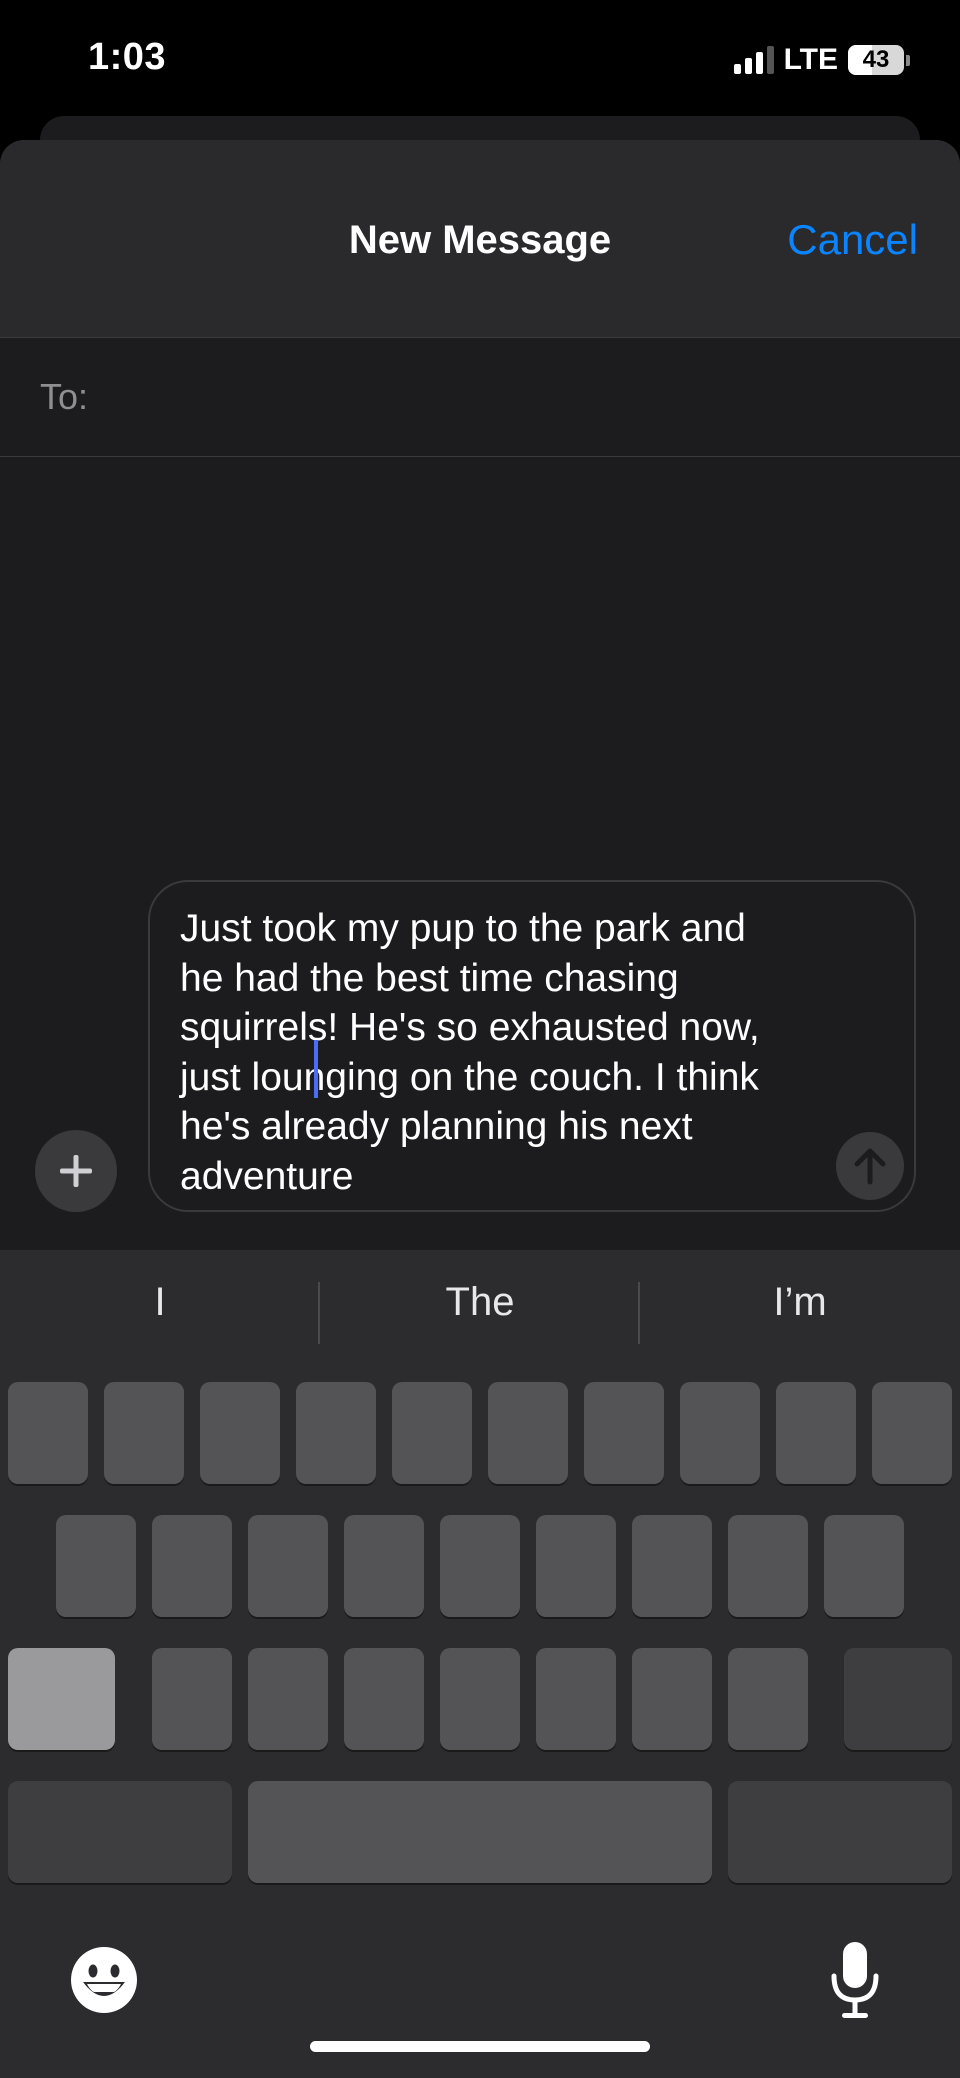  I want to click on microphone-icon, so click(855, 1980).